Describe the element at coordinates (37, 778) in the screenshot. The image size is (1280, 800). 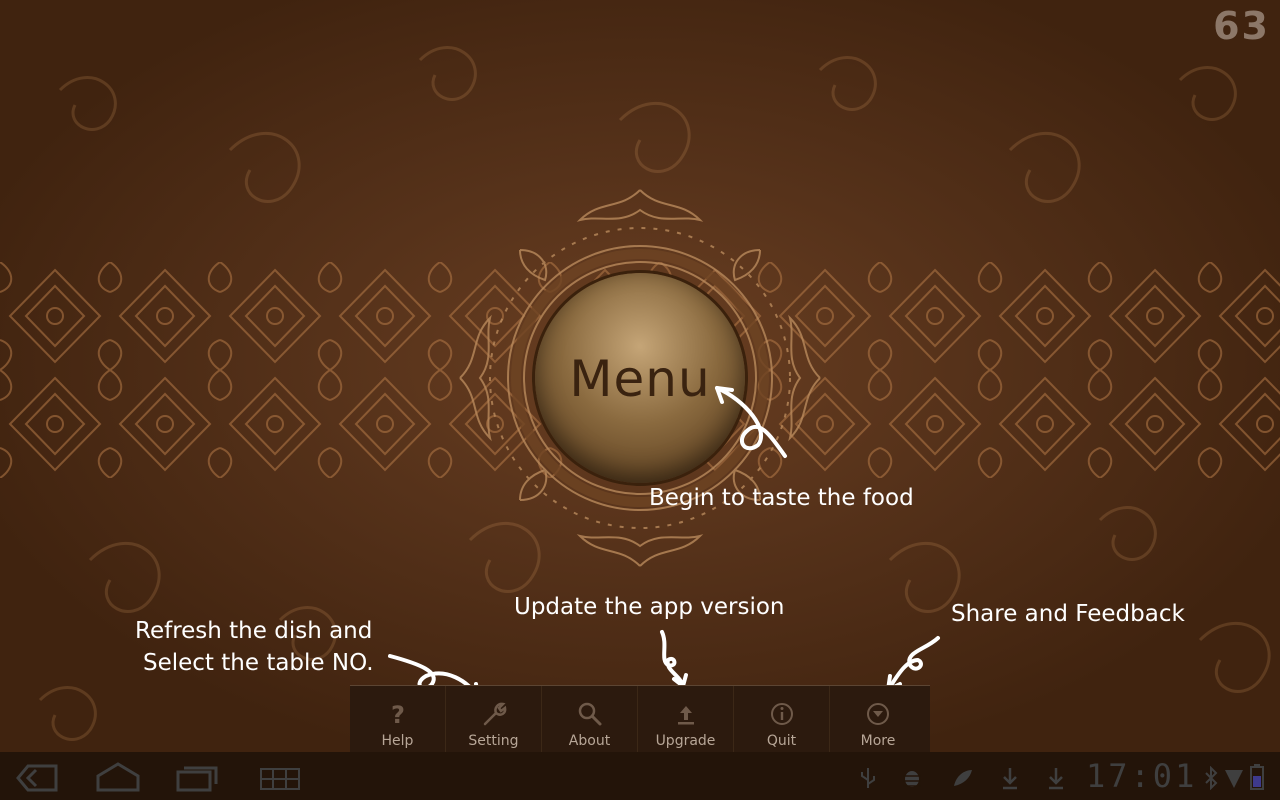
I see `back-icon` at that location.